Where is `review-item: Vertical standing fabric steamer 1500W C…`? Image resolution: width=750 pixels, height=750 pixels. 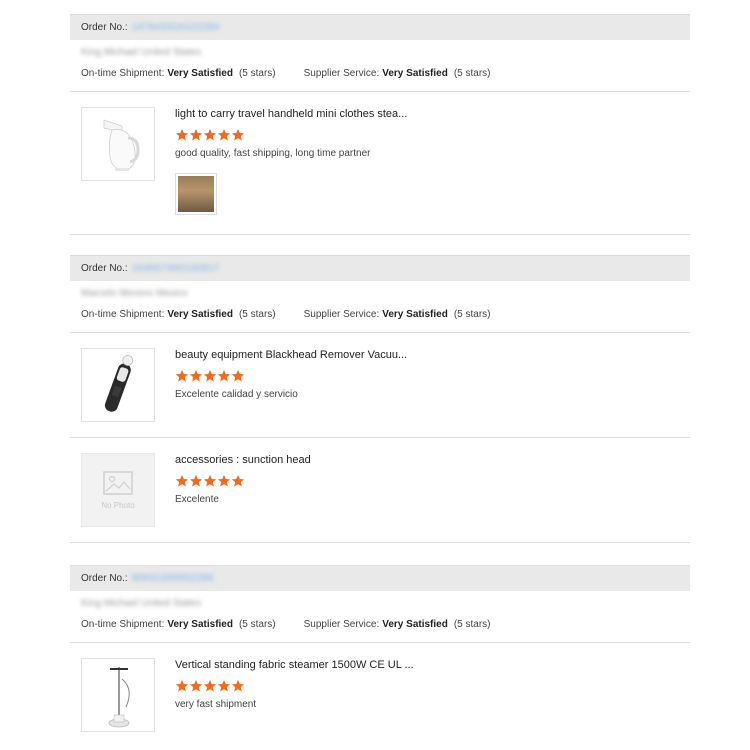
review-item: Vertical standing fabric steamer 1500W C… is located at coordinates (380, 695).